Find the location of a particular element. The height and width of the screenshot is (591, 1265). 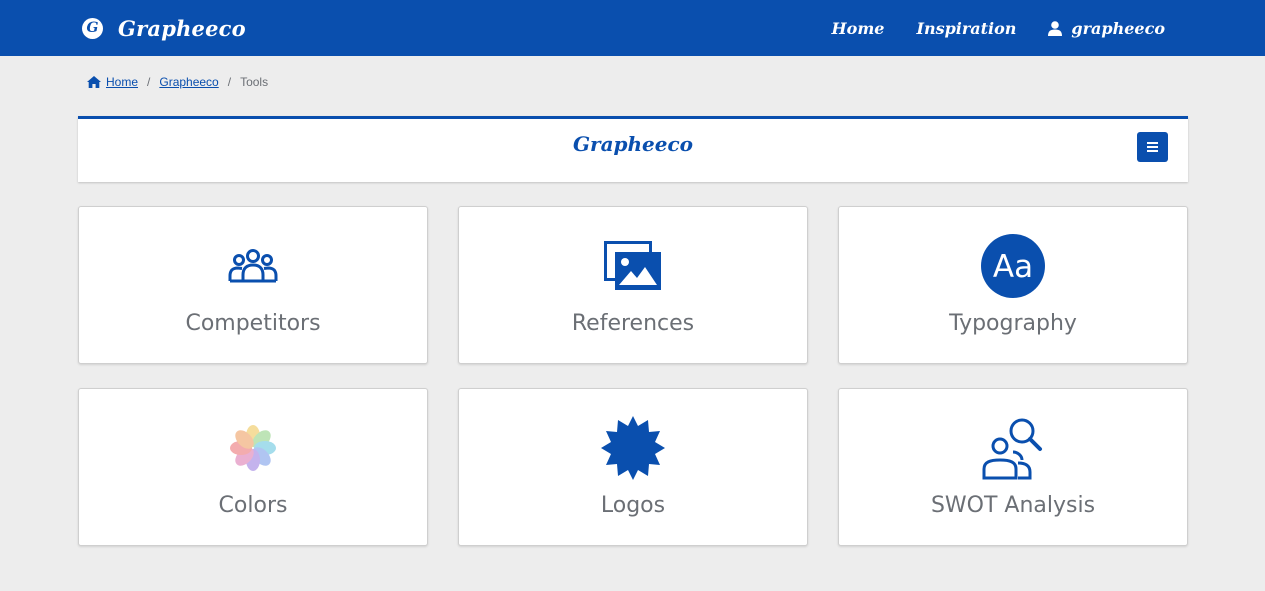

nav-link-home-label: Home is located at coordinates (858, 28).